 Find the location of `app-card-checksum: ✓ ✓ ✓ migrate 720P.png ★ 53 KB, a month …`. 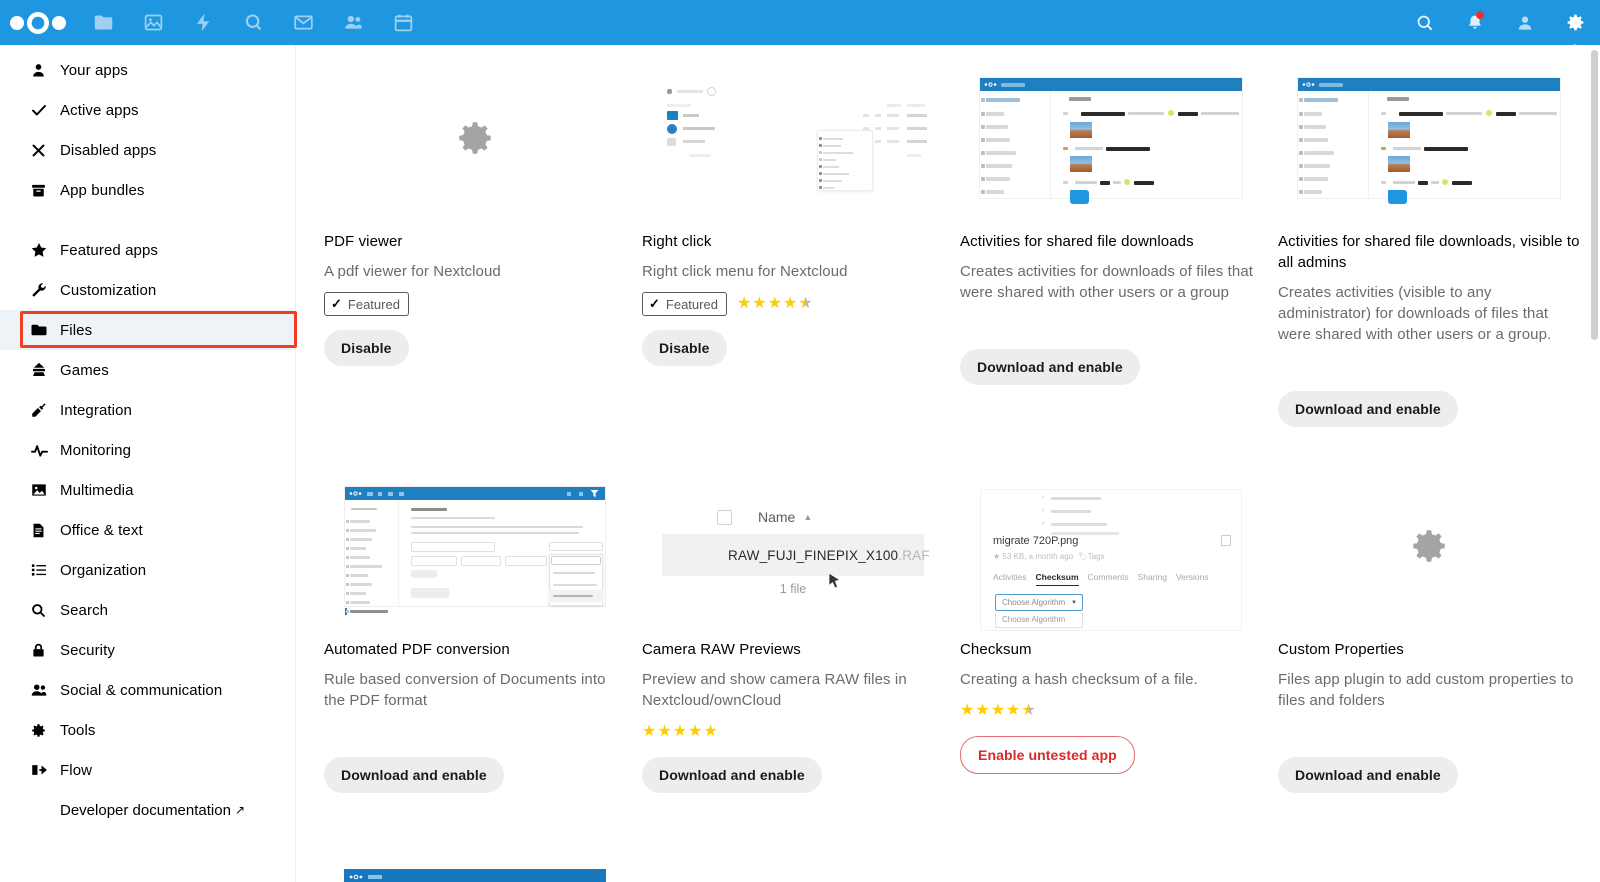

app-card-checksum: ✓ ✓ ✓ migrate 720P.png ★ 53 KB, a month … is located at coordinates (1111, 644).